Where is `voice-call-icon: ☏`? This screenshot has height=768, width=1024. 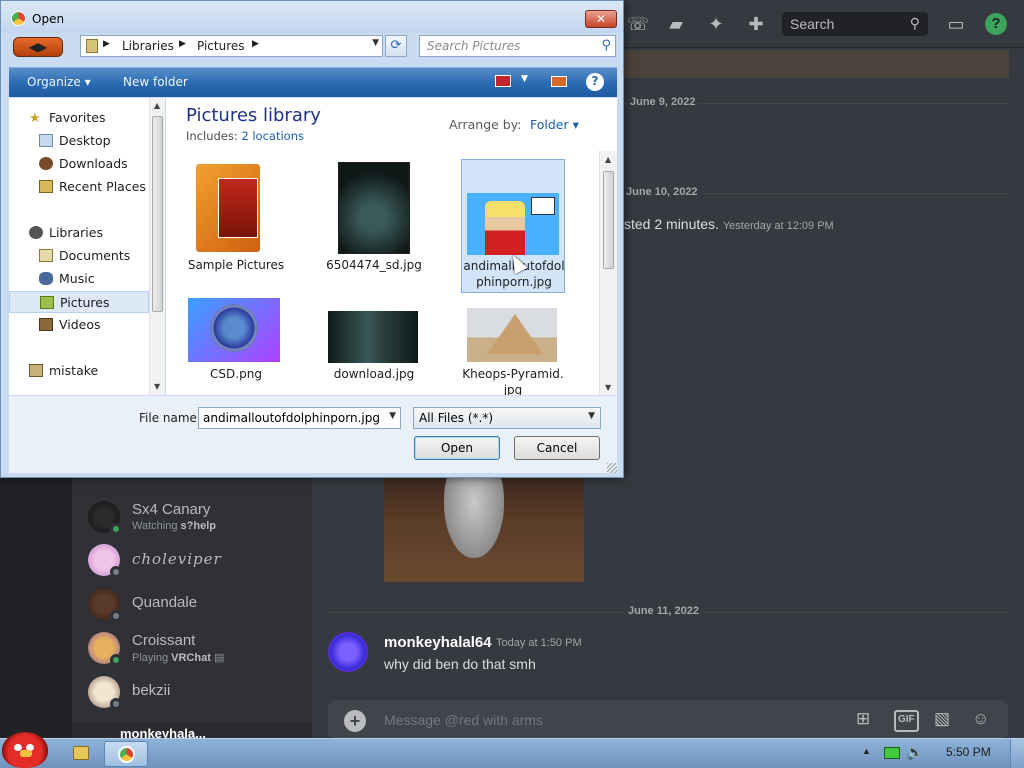 voice-call-icon: ☏ is located at coordinates (638, 24).